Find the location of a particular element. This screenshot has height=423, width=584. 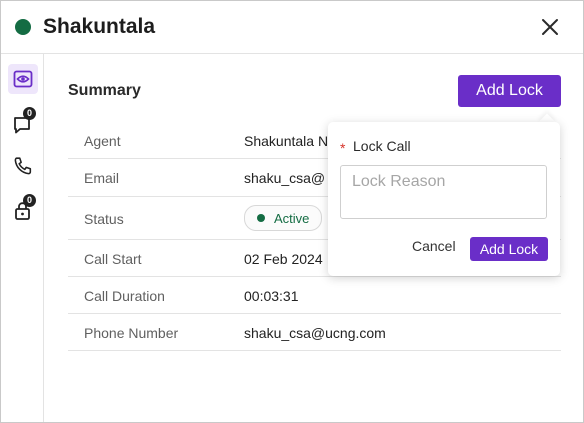

row-value: 00:03:31 is located at coordinates (271, 296).